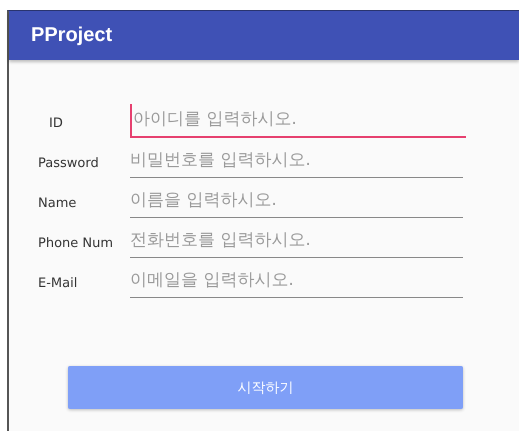 The width and height of the screenshot is (519, 431). I want to click on field-label: Password, so click(68, 164).